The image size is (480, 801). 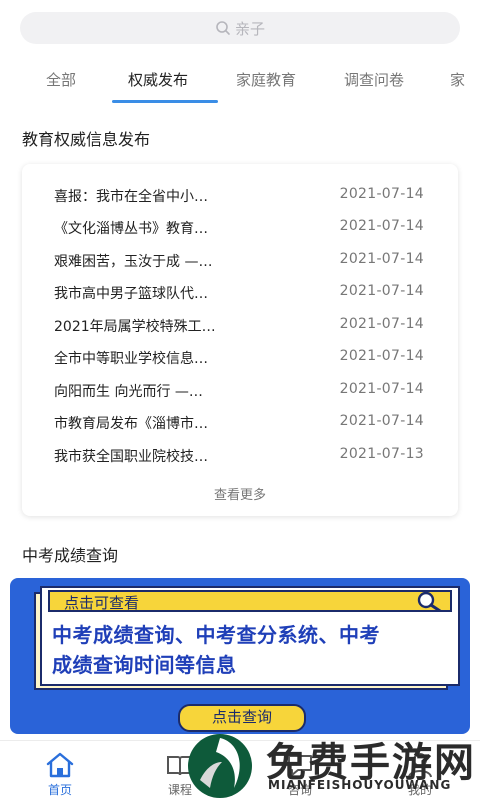 I want to click on search-bar: 亲子, so click(x=240, y=28).